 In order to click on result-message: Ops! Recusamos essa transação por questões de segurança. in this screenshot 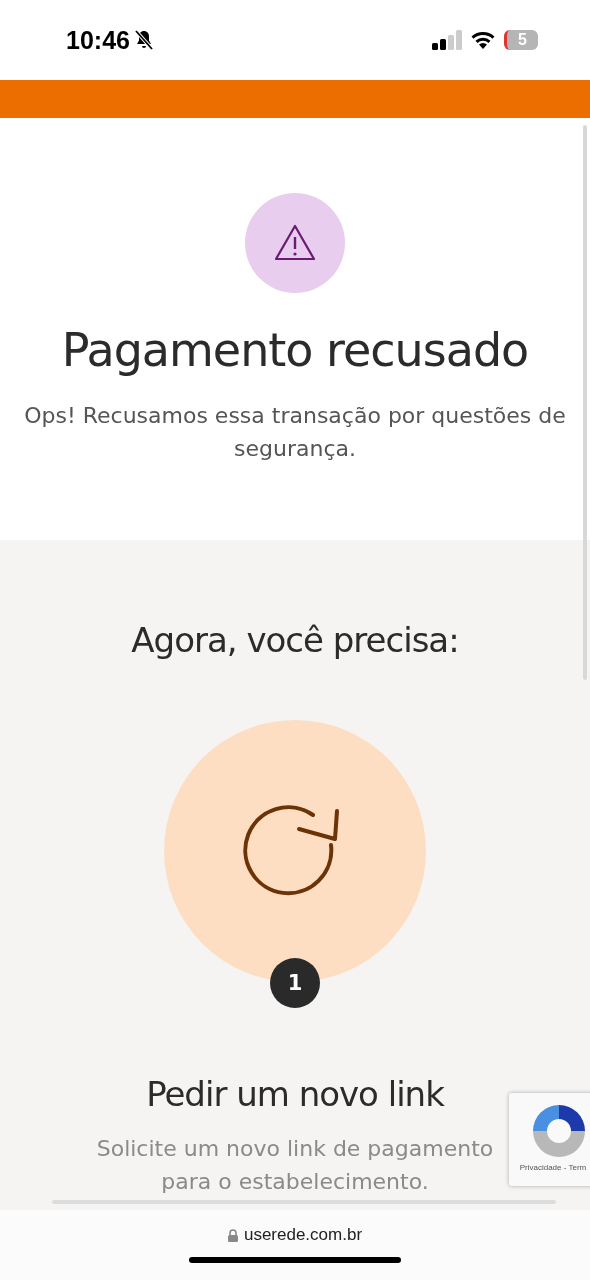, I will do `click(295, 432)`.